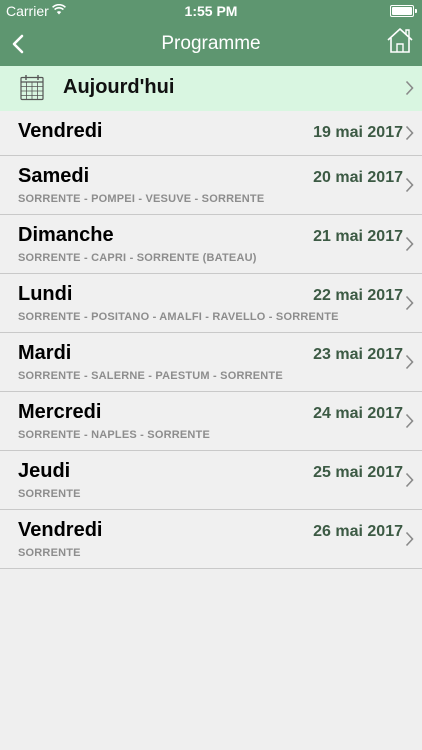 This screenshot has width=422, height=750. I want to click on status-bar: Carrier 1:55 PM, so click(211, 11).